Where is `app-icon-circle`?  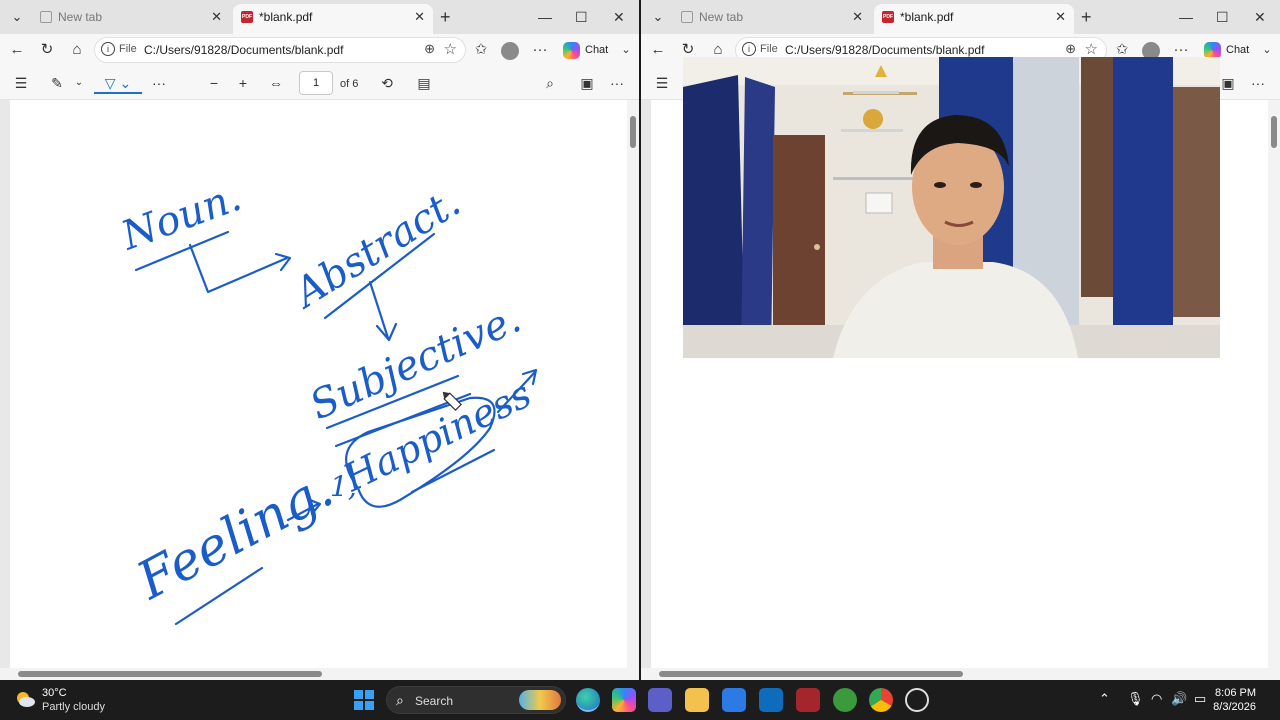
app-icon-circle is located at coordinates (917, 700).